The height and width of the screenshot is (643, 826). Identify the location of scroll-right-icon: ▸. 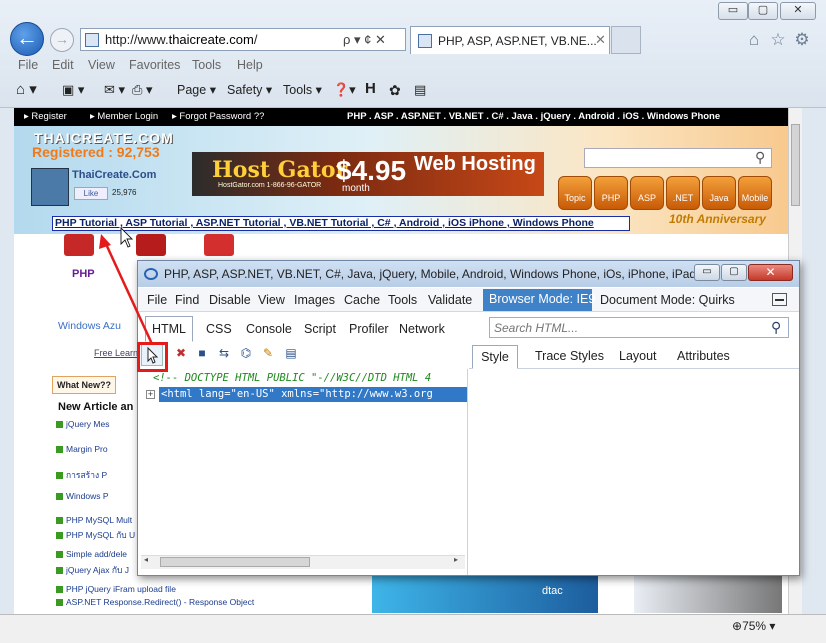
(456, 559).